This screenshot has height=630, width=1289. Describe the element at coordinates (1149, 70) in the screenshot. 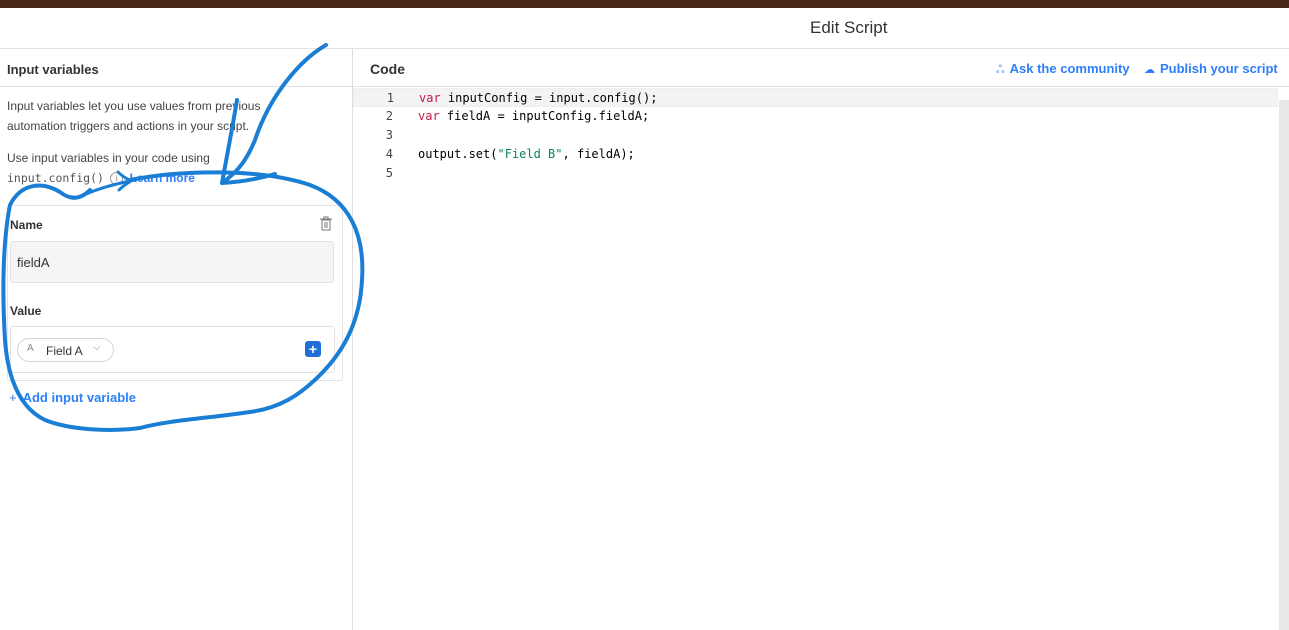

I see `publish-icon: ☁` at that location.